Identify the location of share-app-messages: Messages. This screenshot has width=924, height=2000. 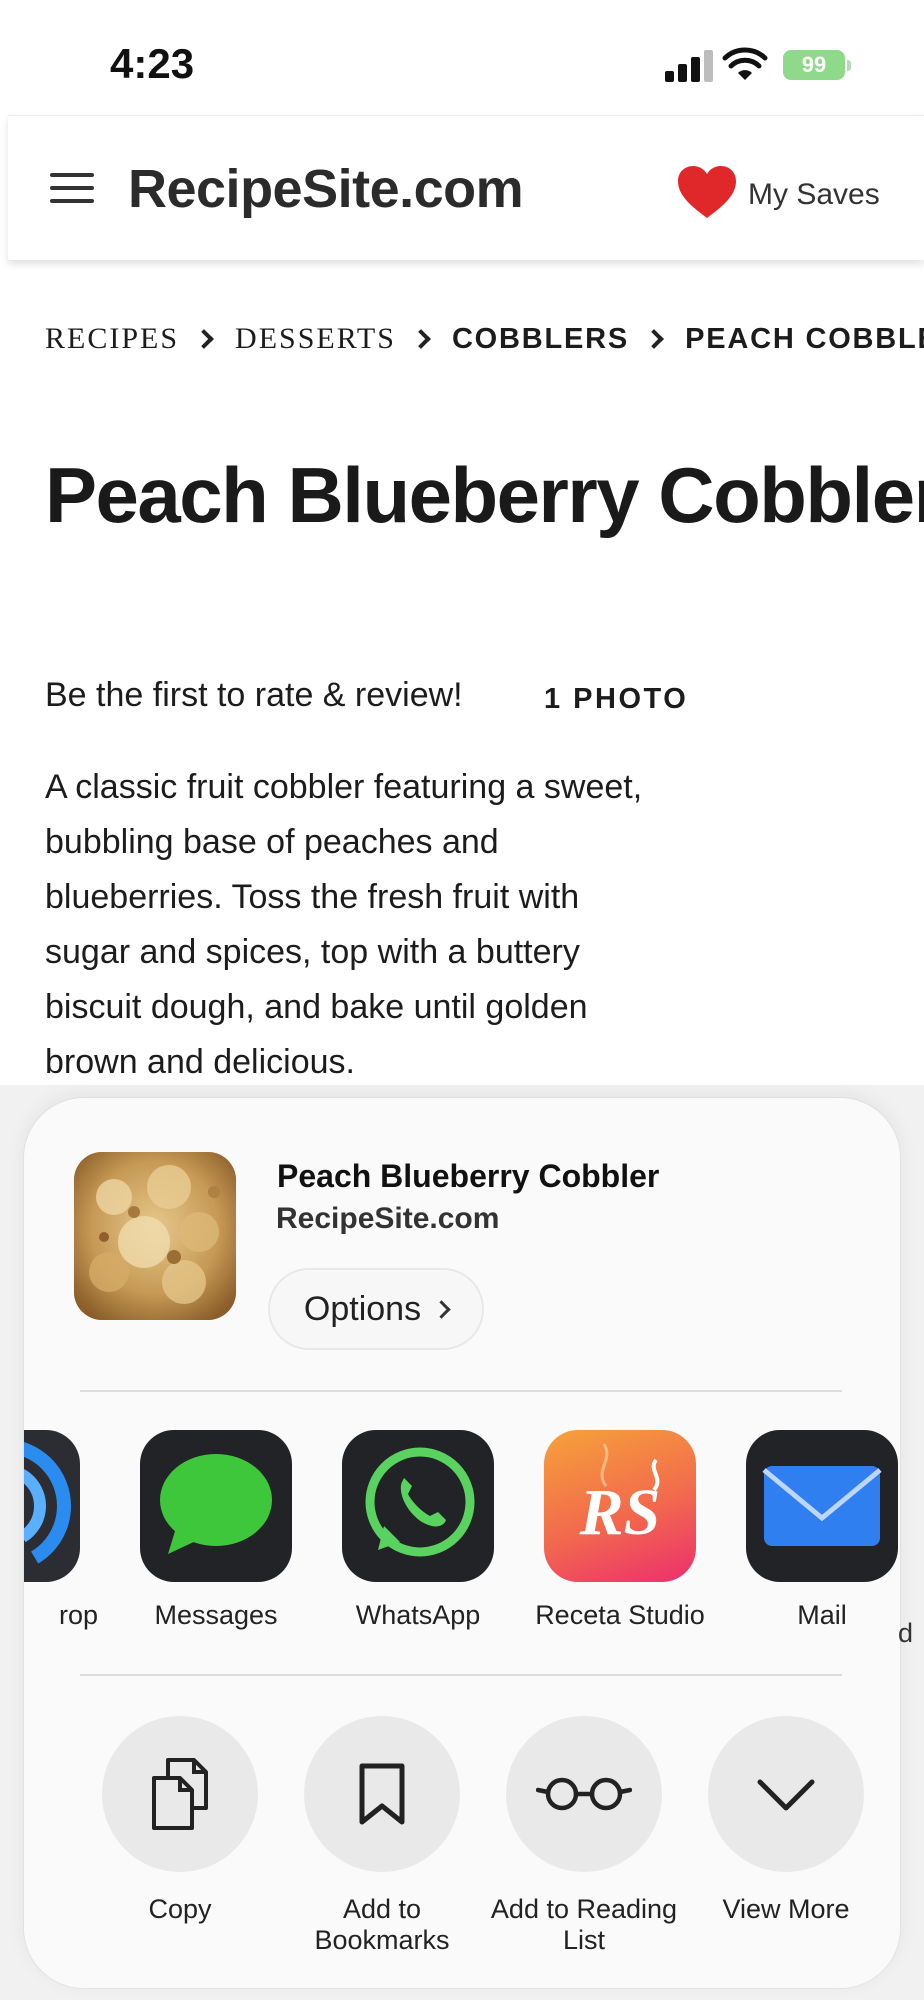
(216, 1530).